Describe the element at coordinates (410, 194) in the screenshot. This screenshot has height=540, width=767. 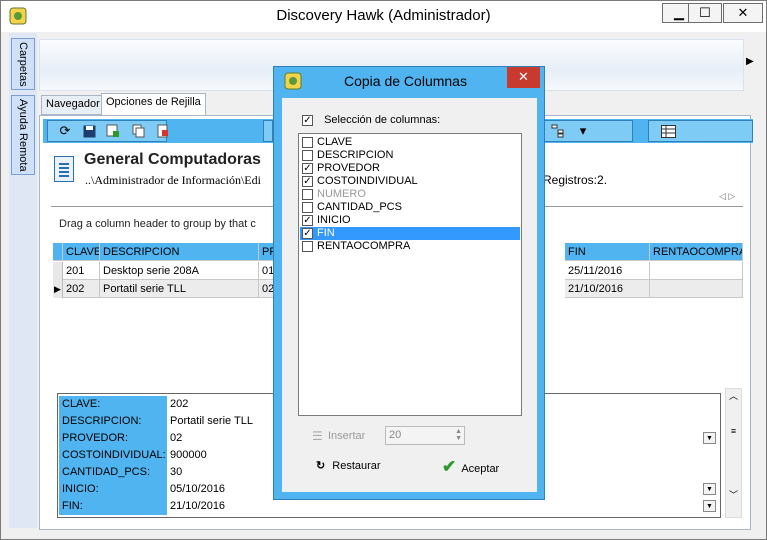
I see `column-list-item: NUMERO` at that location.